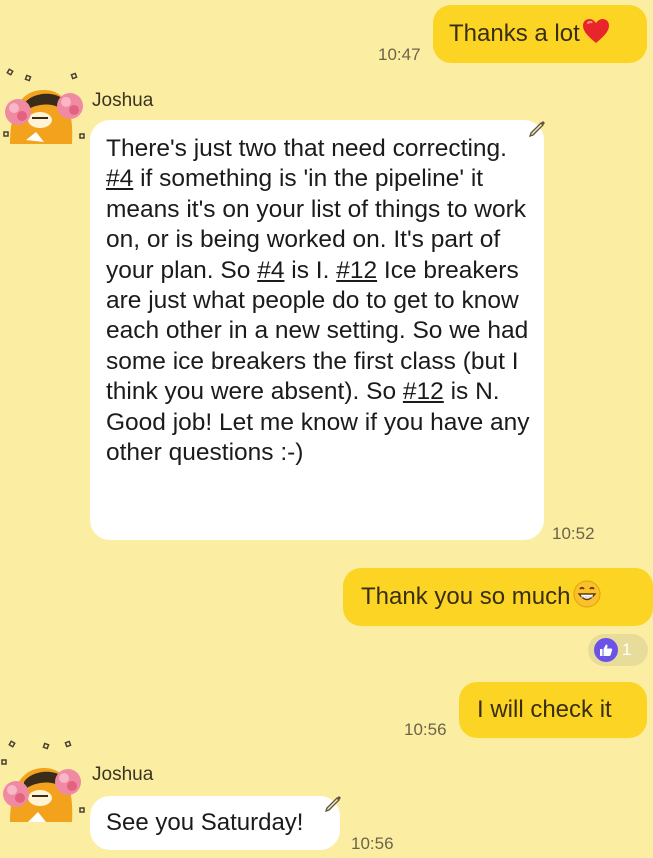 The width and height of the screenshot is (653, 858). I want to click on message-bubble-outgoing: Thank you so much, so click(498, 597).